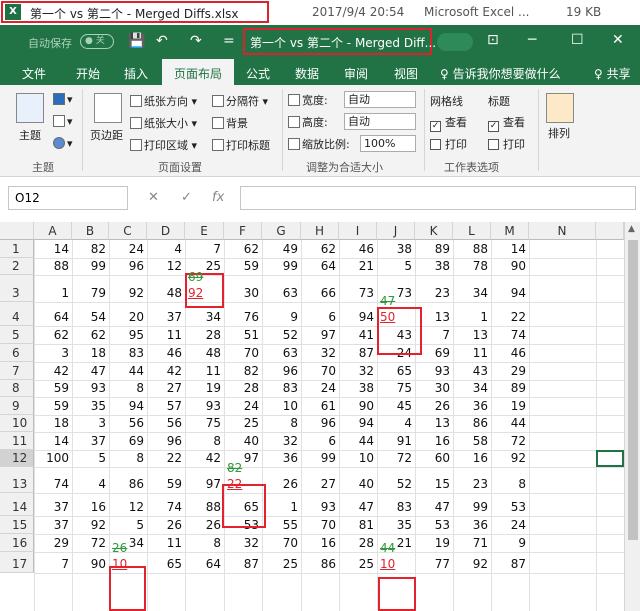 The height and width of the screenshot is (611, 640). What do you see at coordinates (510, 294) in the screenshot?
I see `cell: 94` at bounding box center [510, 294].